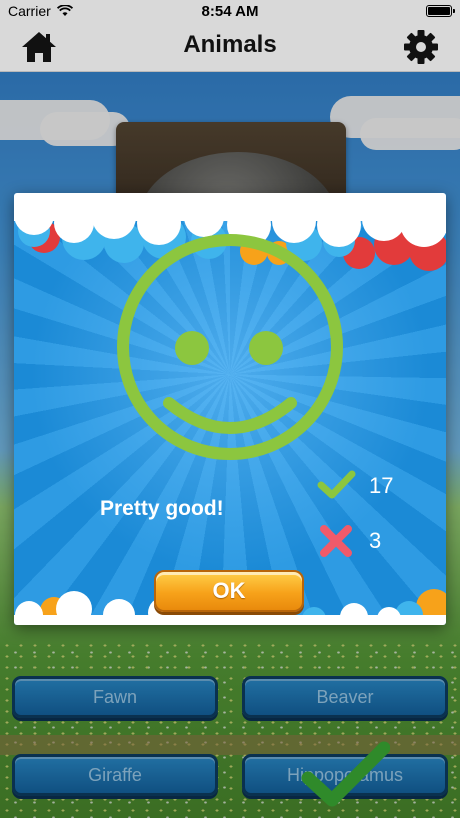  Describe the element at coordinates (229, 591) in the screenshot. I see `ok-button: OK` at that location.